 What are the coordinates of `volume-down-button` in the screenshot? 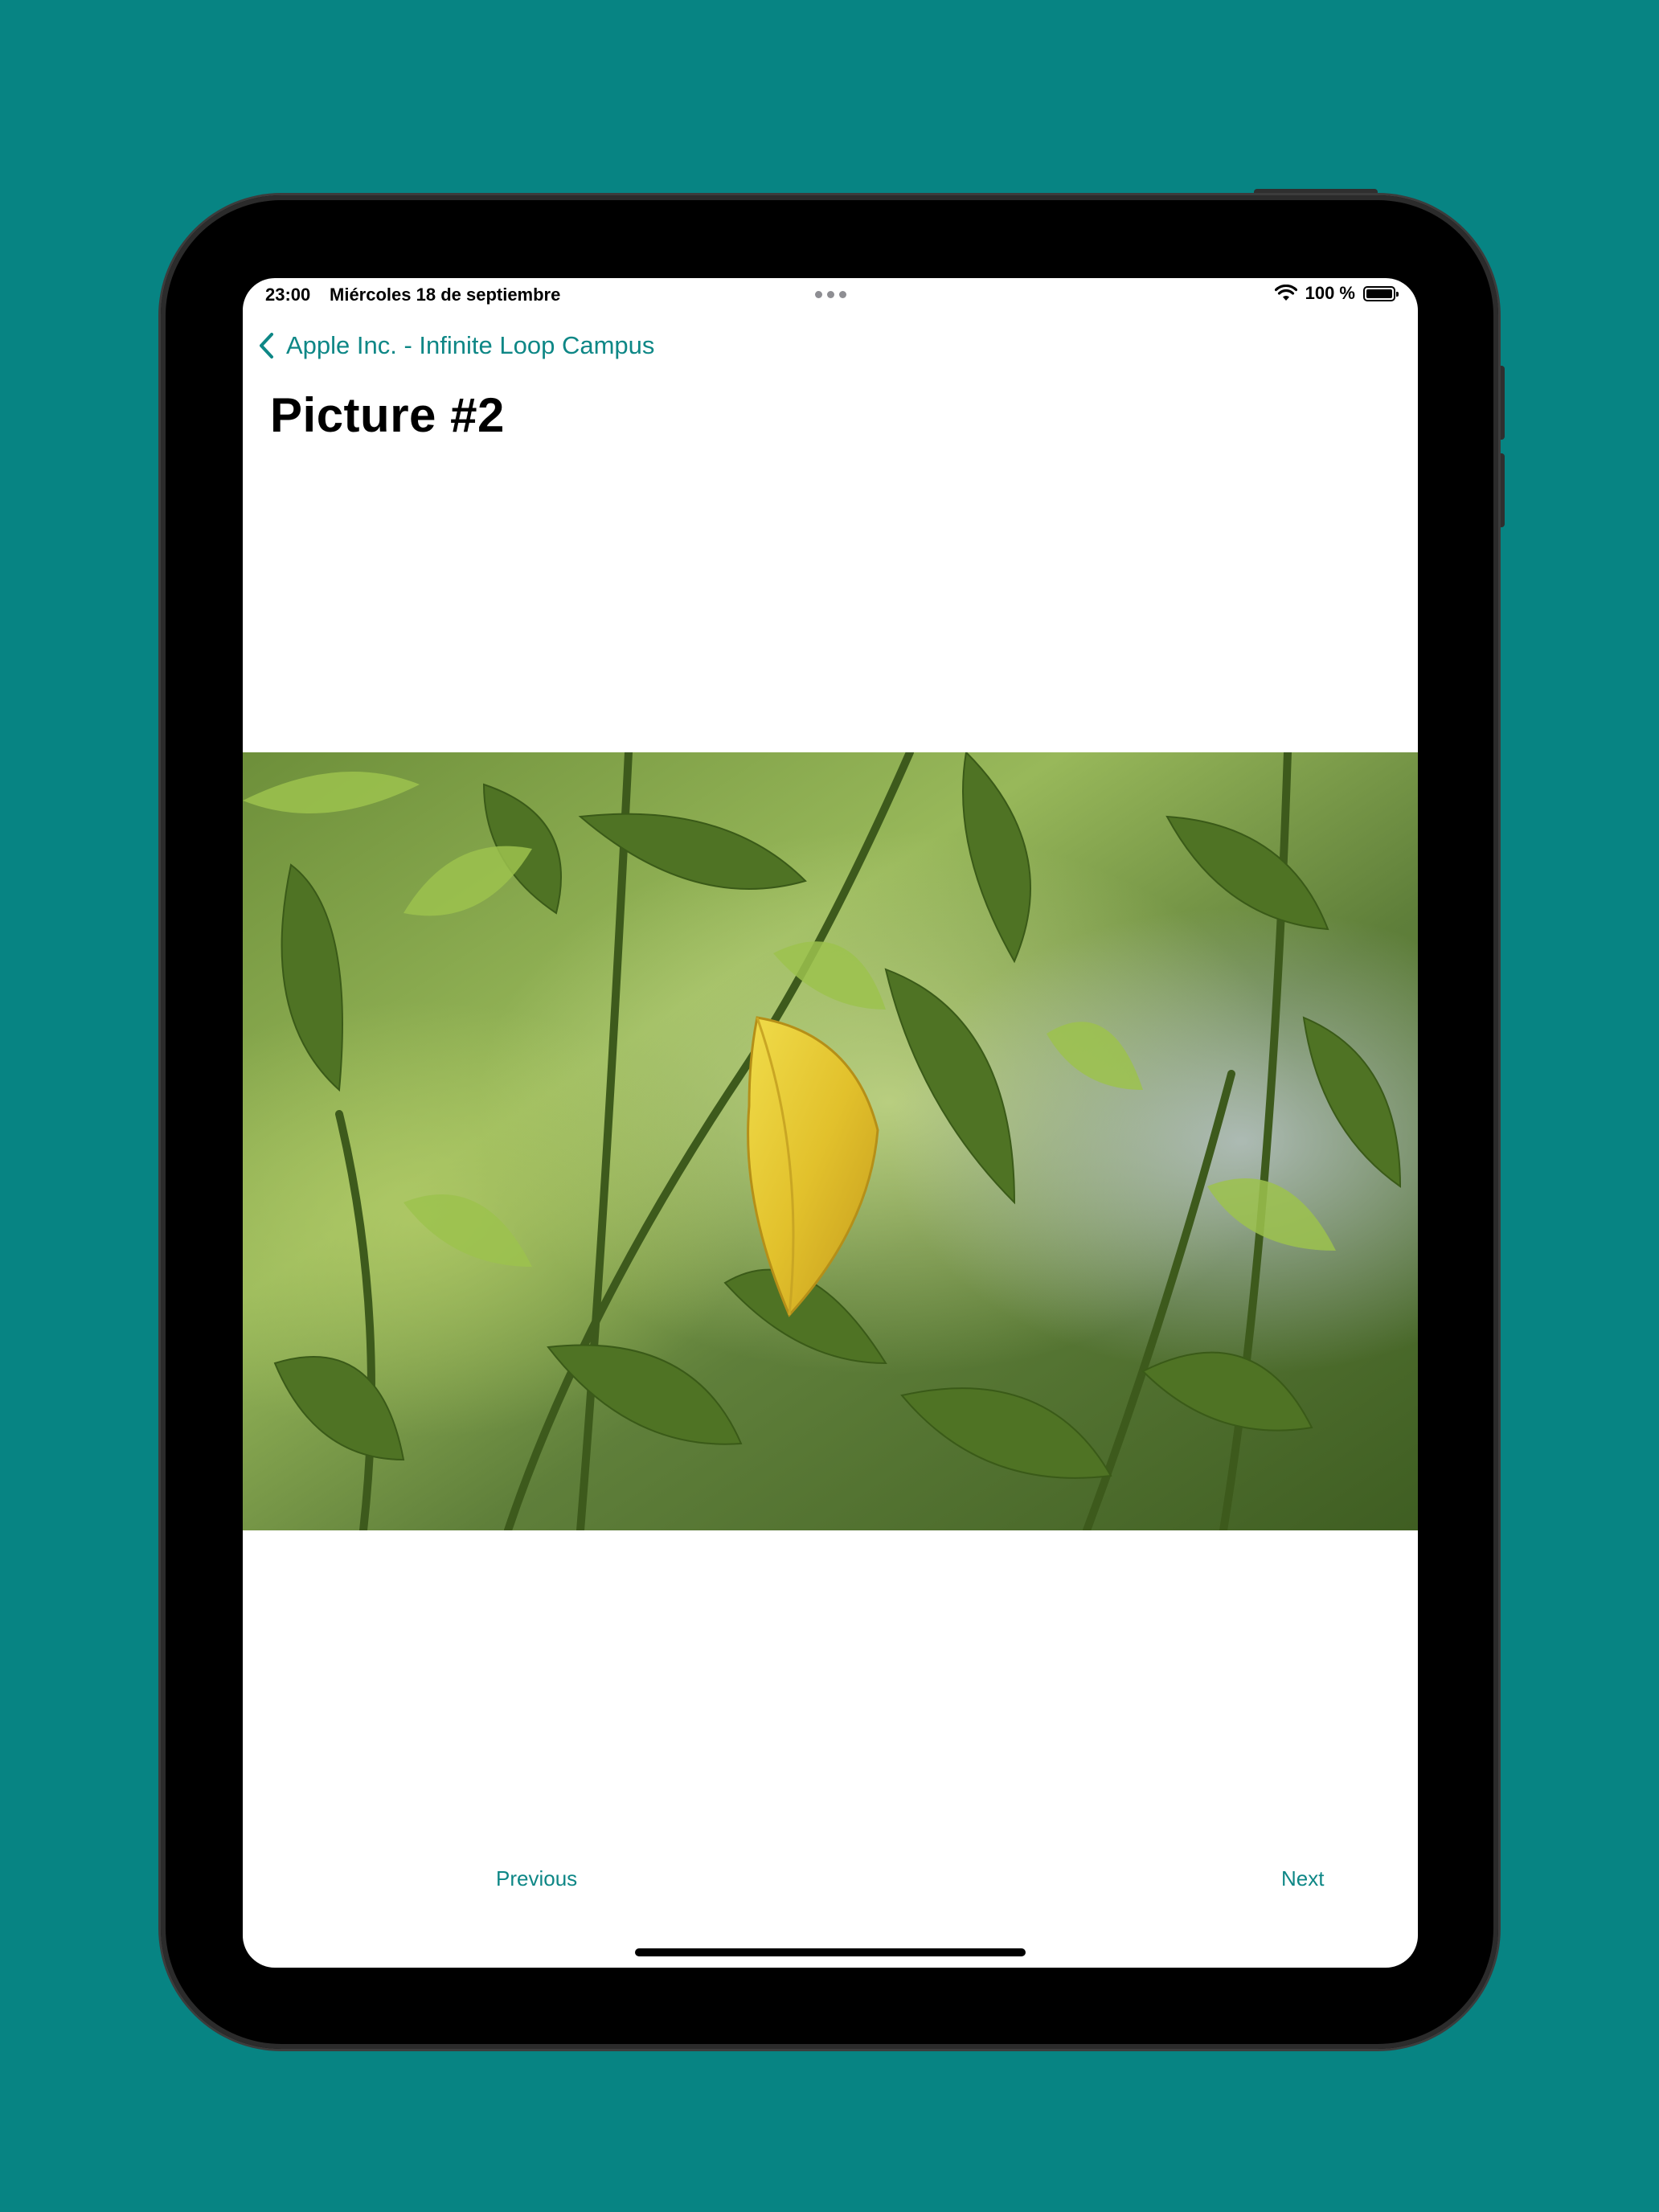 It's located at (1501, 490).